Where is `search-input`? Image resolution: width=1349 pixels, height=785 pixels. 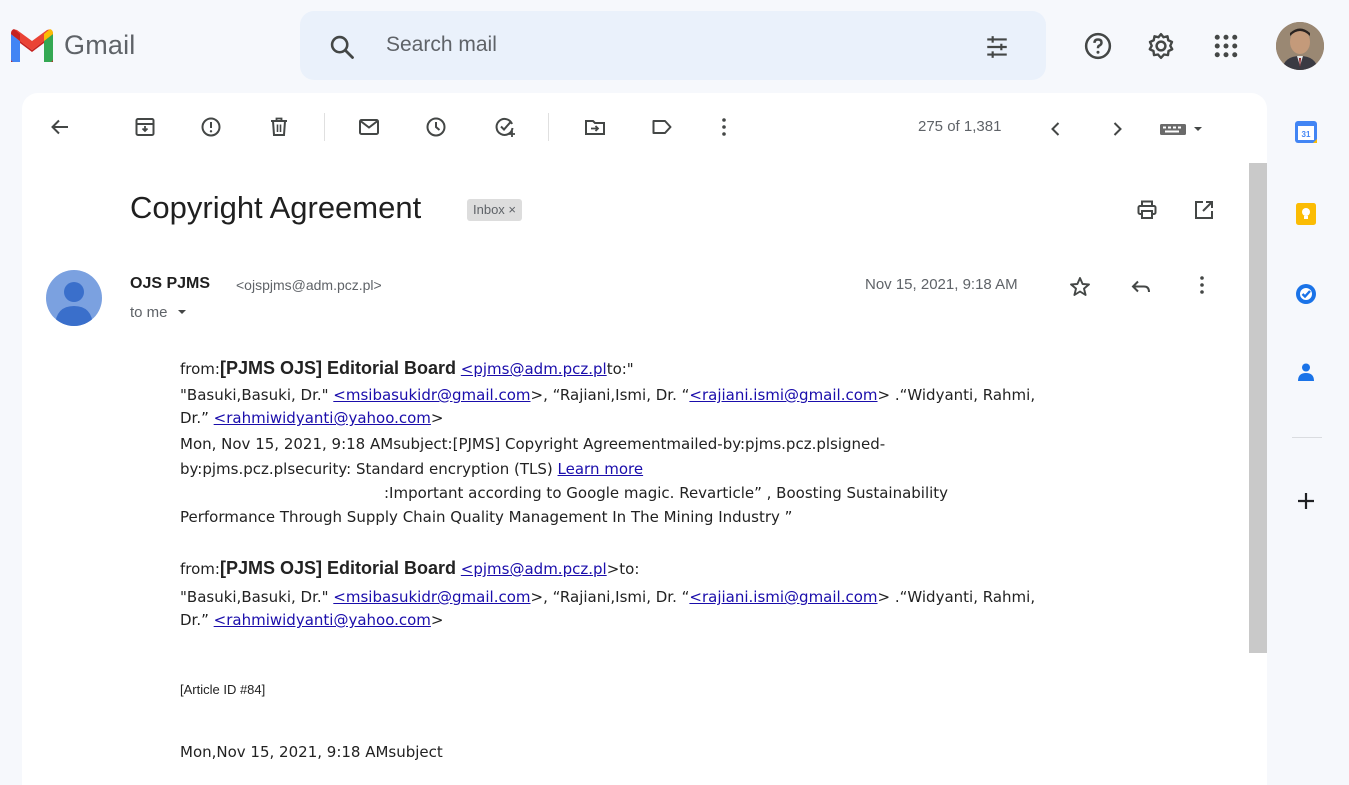 search-input is located at coordinates (666, 45).